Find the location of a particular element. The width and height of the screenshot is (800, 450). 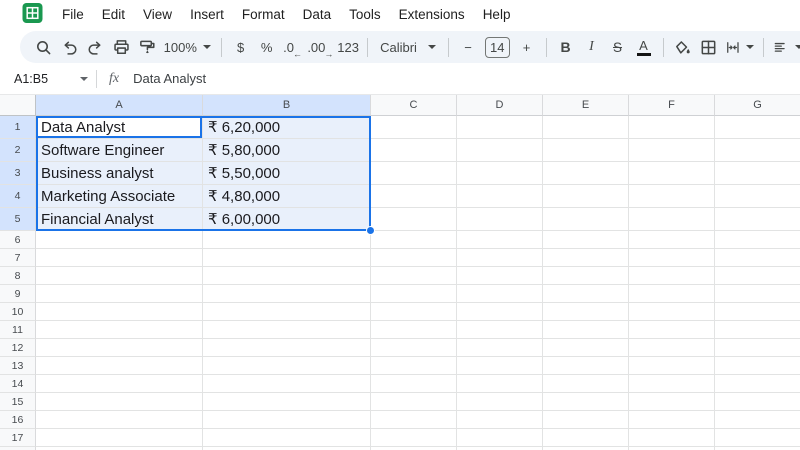

fill-color-button is located at coordinates (683, 47).